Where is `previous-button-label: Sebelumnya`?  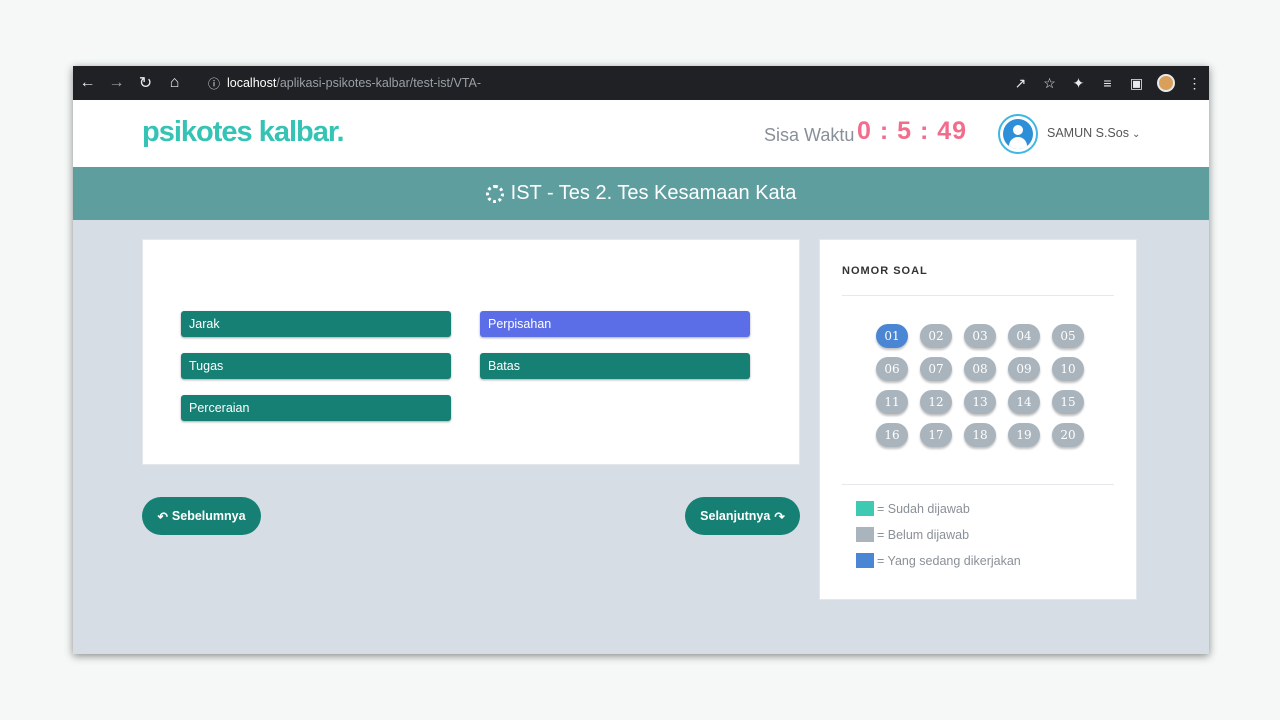 previous-button-label: Sebelumnya is located at coordinates (208, 516).